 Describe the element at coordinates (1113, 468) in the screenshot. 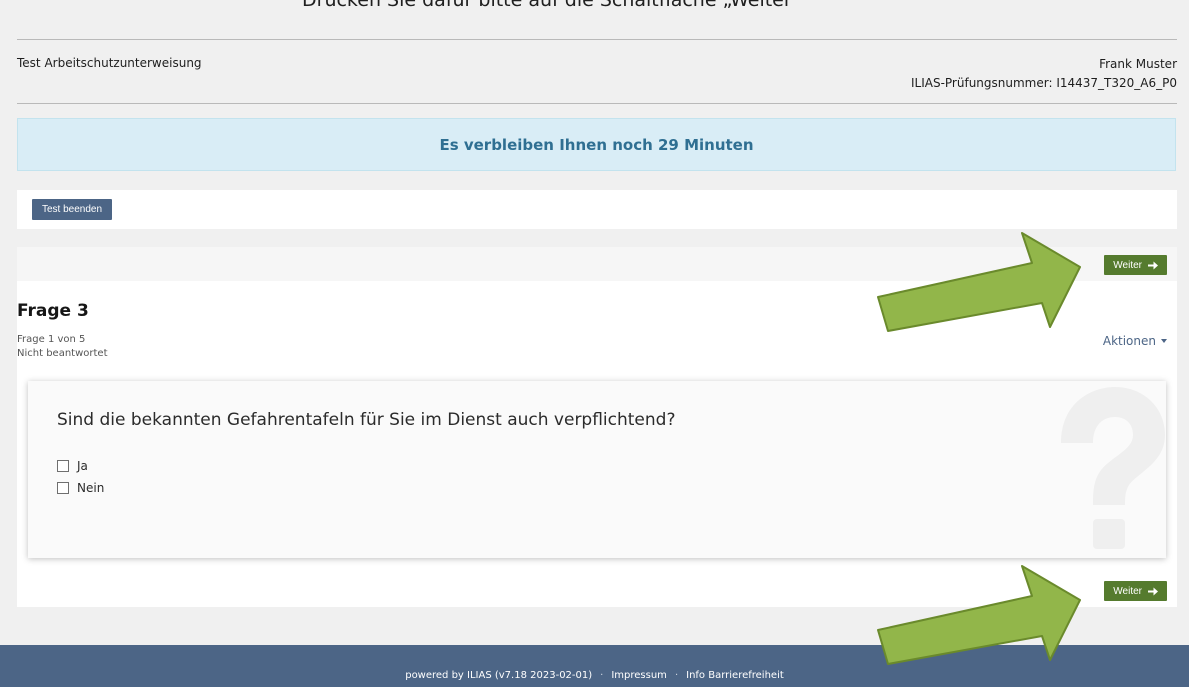

I see `question-mark-watermark-icon` at that location.